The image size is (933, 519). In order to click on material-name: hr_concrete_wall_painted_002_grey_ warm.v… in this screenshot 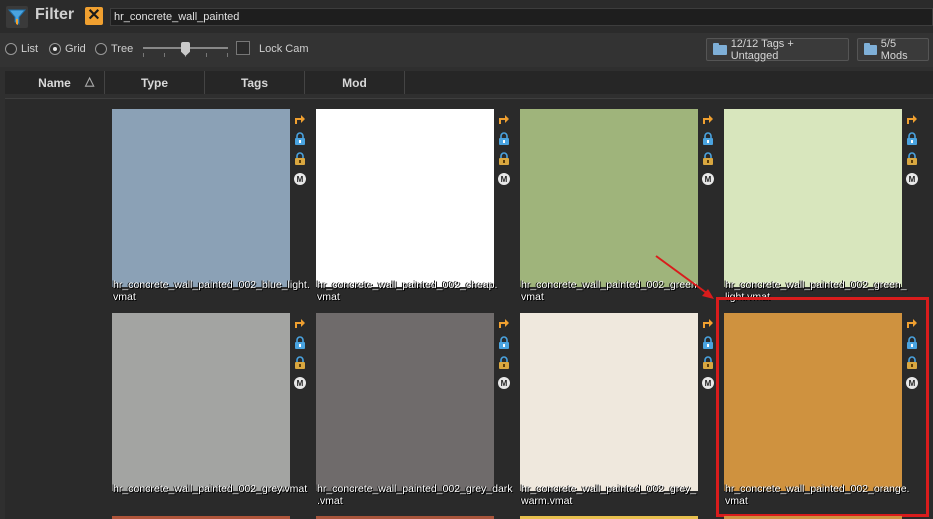, I will do `click(609, 495)`.